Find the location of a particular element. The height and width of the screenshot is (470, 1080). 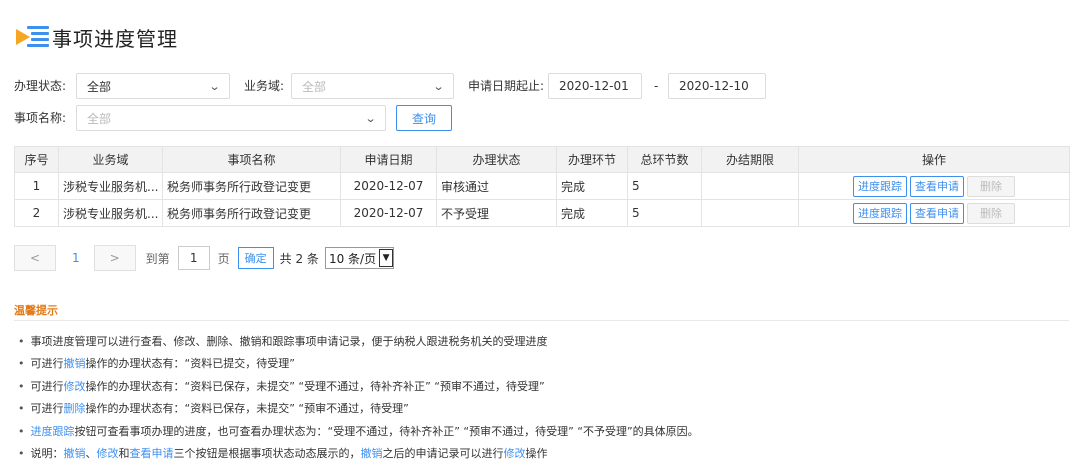

tip-item: 可进行撤销操作的办理状态有：“资料已提交，待受理” is located at coordinates (358, 364).